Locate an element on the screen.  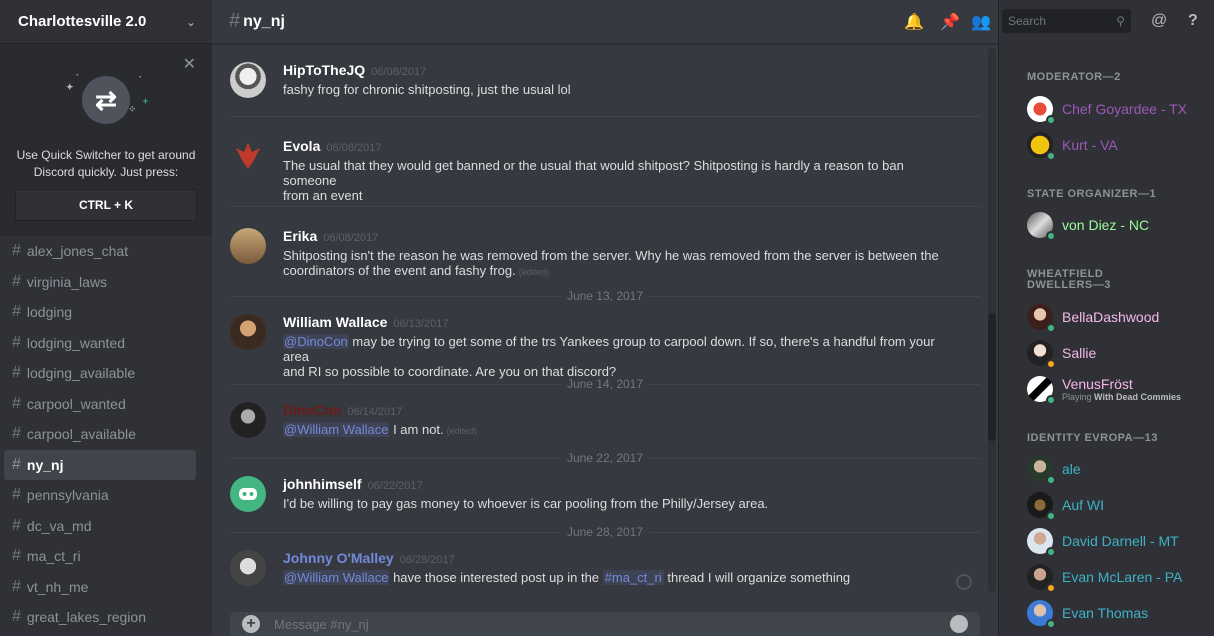
member-item: von Diez - NC is located at coordinates (1117, 225).